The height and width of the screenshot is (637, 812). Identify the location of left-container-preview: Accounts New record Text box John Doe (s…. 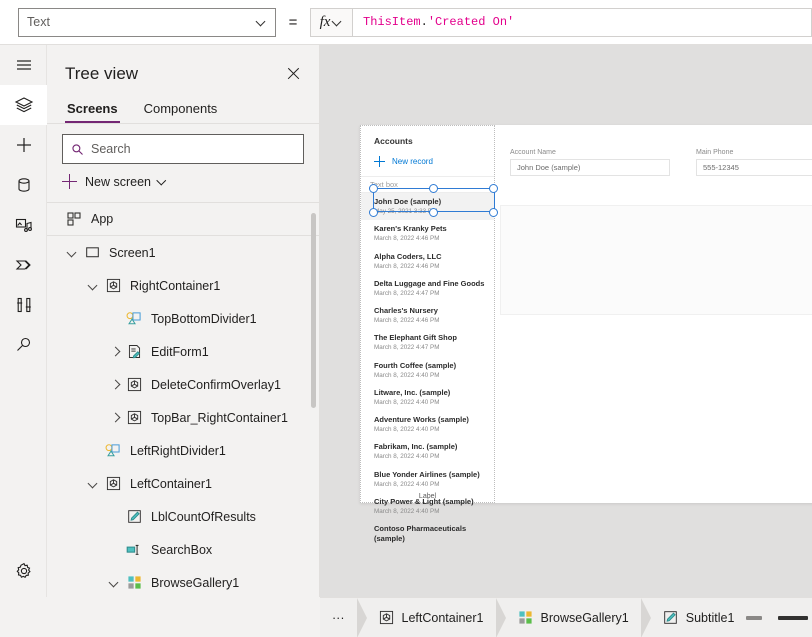
(429, 334).